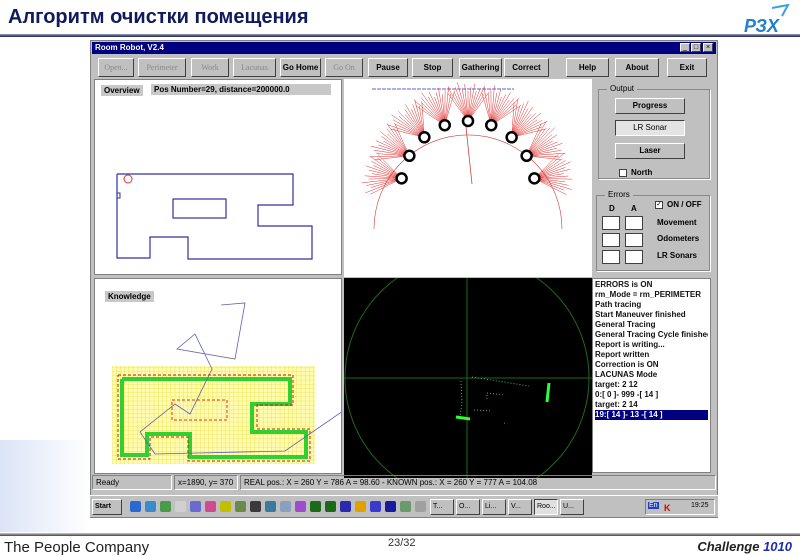 Image resolution: width=800 pixels, height=556 pixels. What do you see at coordinates (651, 285) in the screenshot?
I see `log-entry: ERRORS is ON` at bounding box center [651, 285].